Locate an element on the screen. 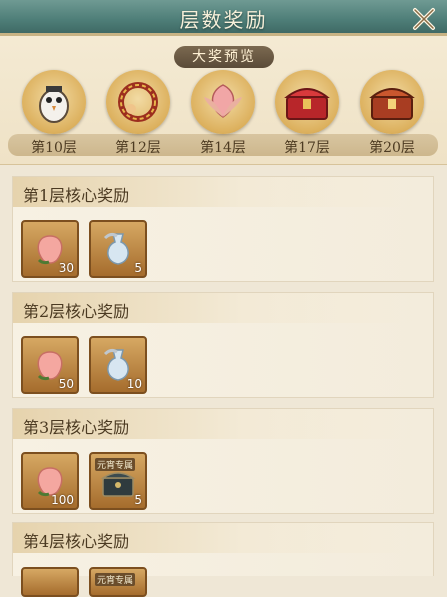 The image size is (447, 597). reward-item-vase: 5 is located at coordinates (118, 249).